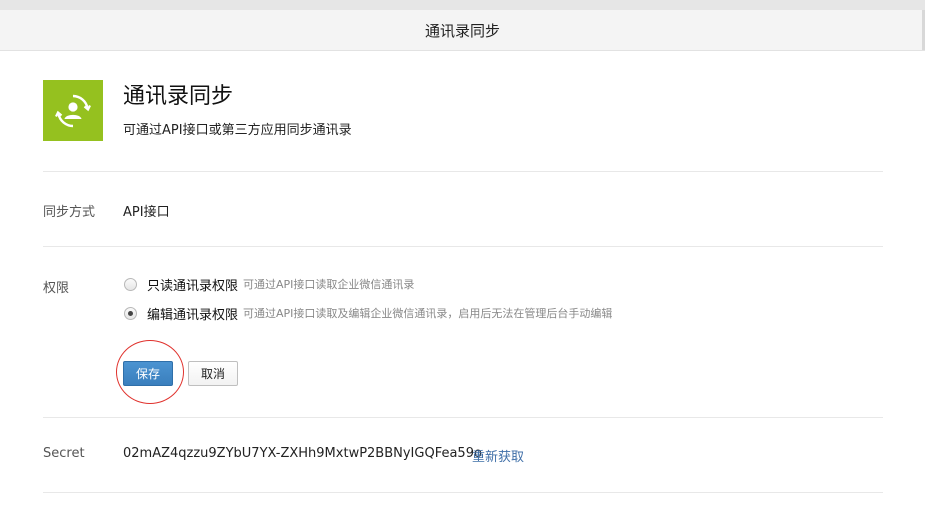 The image size is (925, 517). What do you see at coordinates (329, 284) in the screenshot?
I see `radio-hint: 可通过API接口读取企业微信通讯录` at bounding box center [329, 284].